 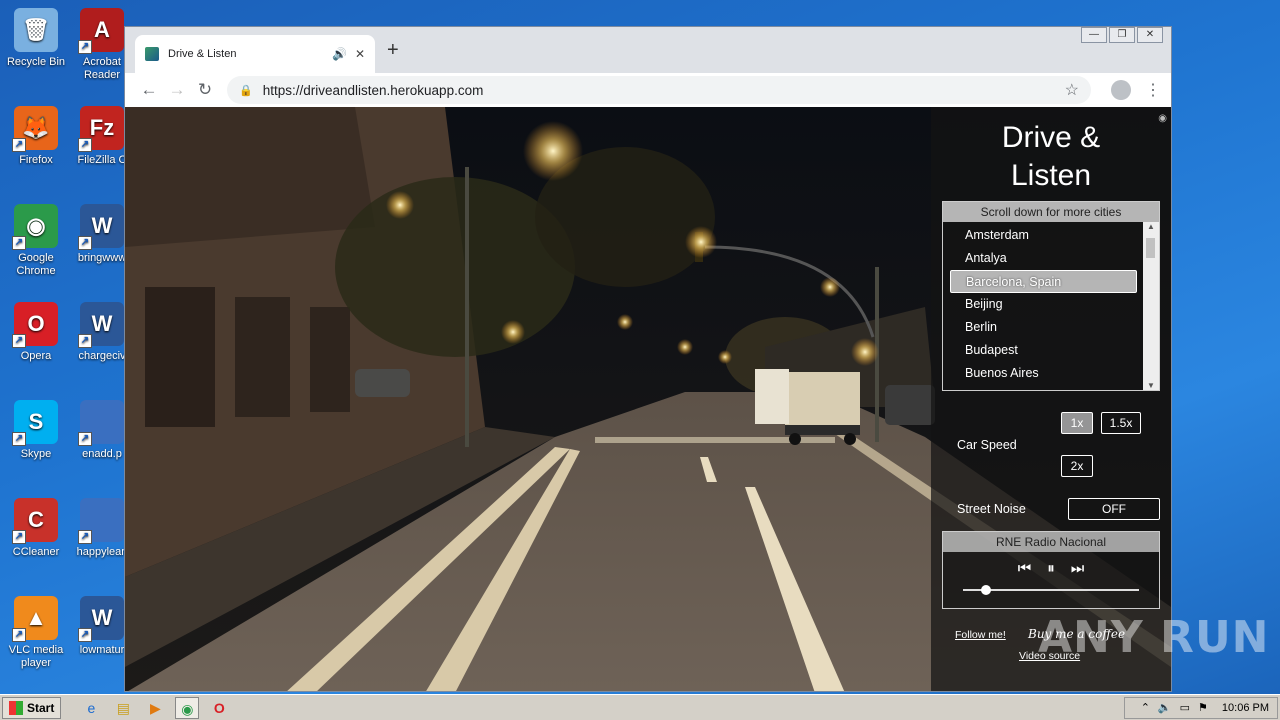 I want to click on chrome-icon: ◉ ↗, so click(x=35, y=227).